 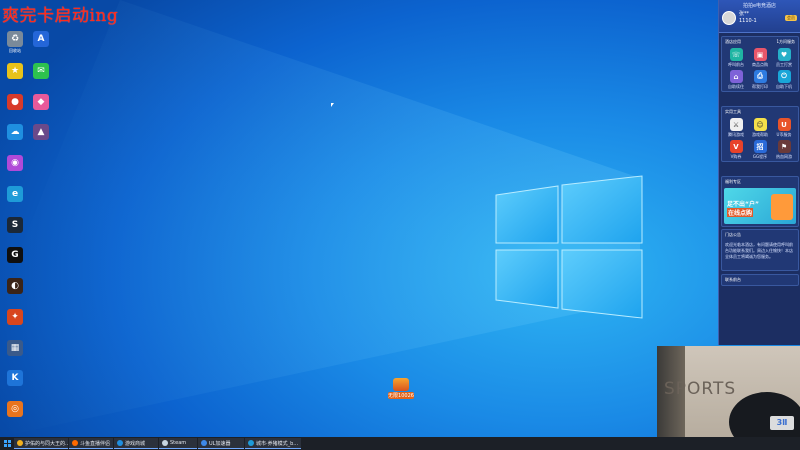 What do you see at coordinates (733, 41) in the screenshot?
I see `section-title: 酒店应用` at bounding box center [733, 41].